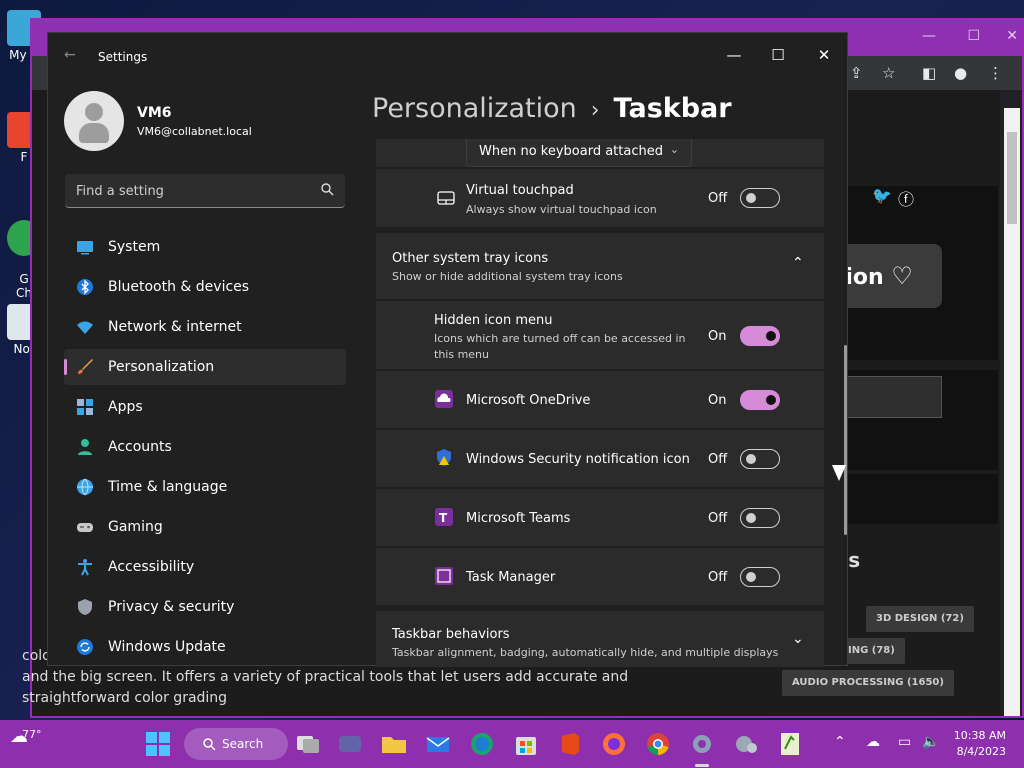 Image resolution: width=1024 pixels, height=768 pixels. What do you see at coordinates (672, 108) in the screenshot?
I see `page-title: Taskbar` at bounding box center [672, 108].